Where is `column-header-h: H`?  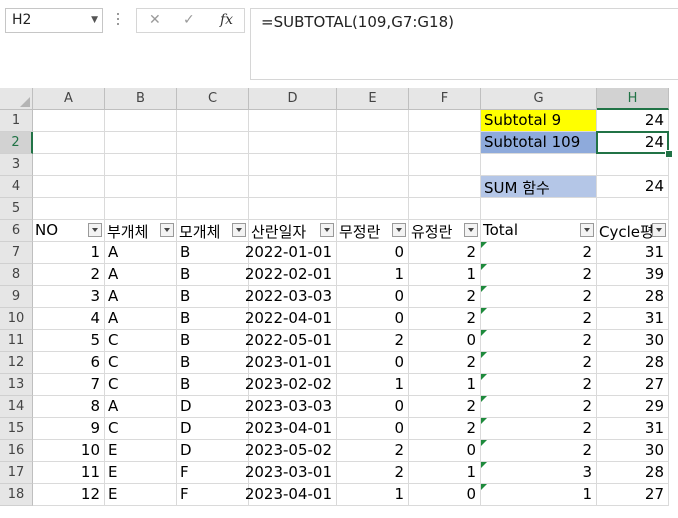 column-header-h: H is located at coordinates (633, 99).